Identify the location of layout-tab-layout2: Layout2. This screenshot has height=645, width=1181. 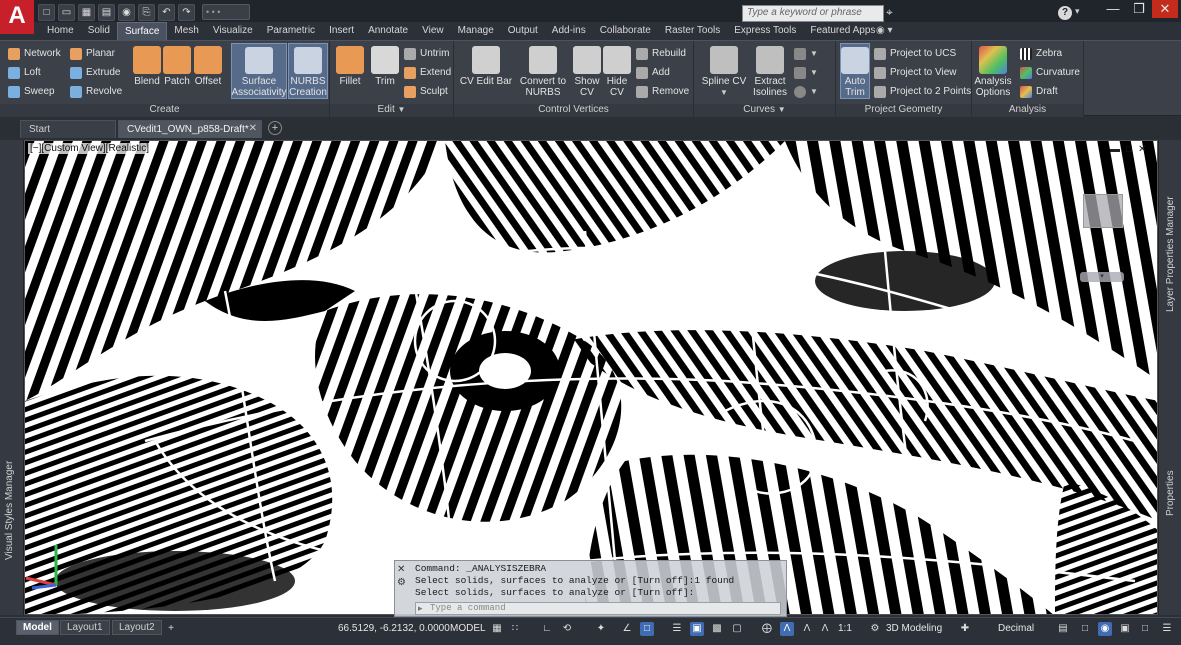
(137, 627).